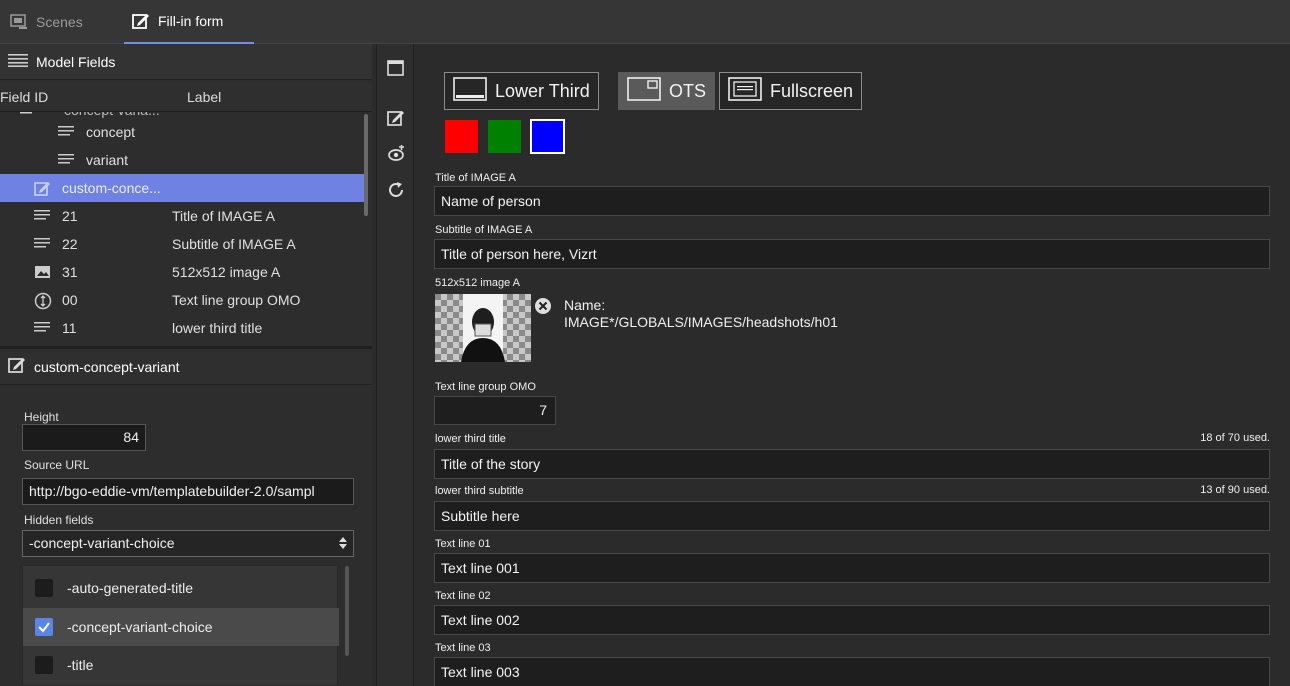 The image size is (1290, 686). Describe the element at coordinates (483, 328) in the screenshot. I see `image-a-thumbnail` at that location.